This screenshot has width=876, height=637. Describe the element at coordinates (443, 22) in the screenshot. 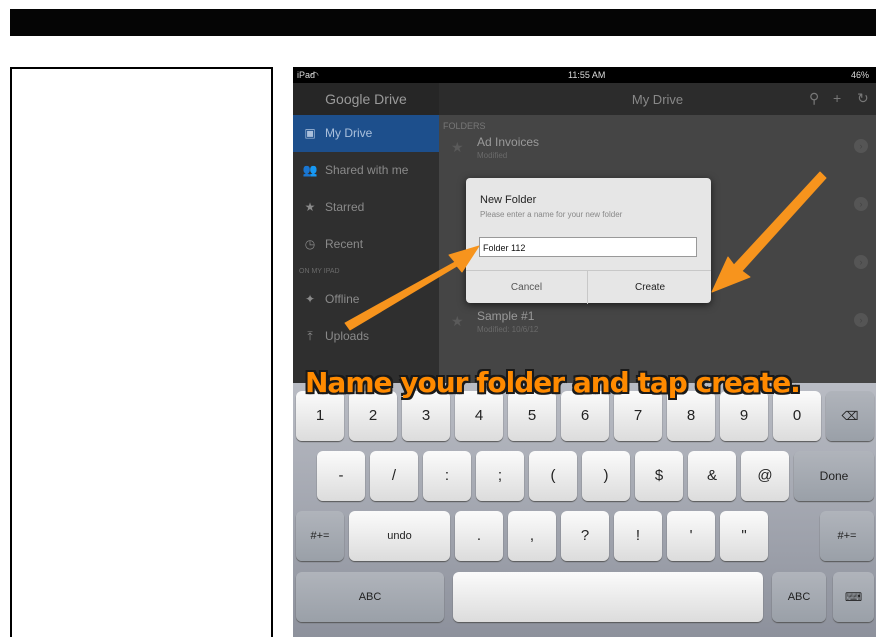

I see `top-black-bar` at that location.